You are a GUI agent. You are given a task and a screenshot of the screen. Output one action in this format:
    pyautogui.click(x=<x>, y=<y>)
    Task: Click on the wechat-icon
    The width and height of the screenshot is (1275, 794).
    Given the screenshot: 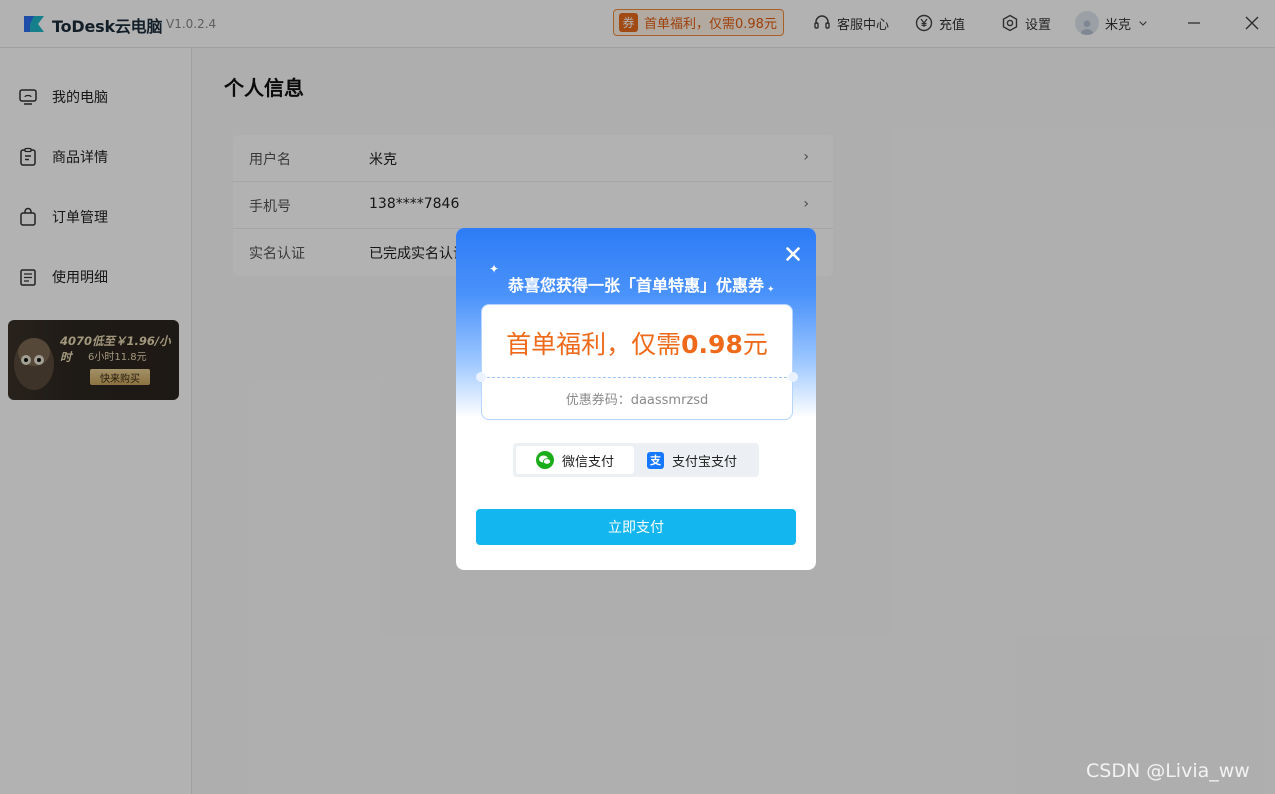 What is the action you would take?
    pyautogui.click(x=544, y=460)
    